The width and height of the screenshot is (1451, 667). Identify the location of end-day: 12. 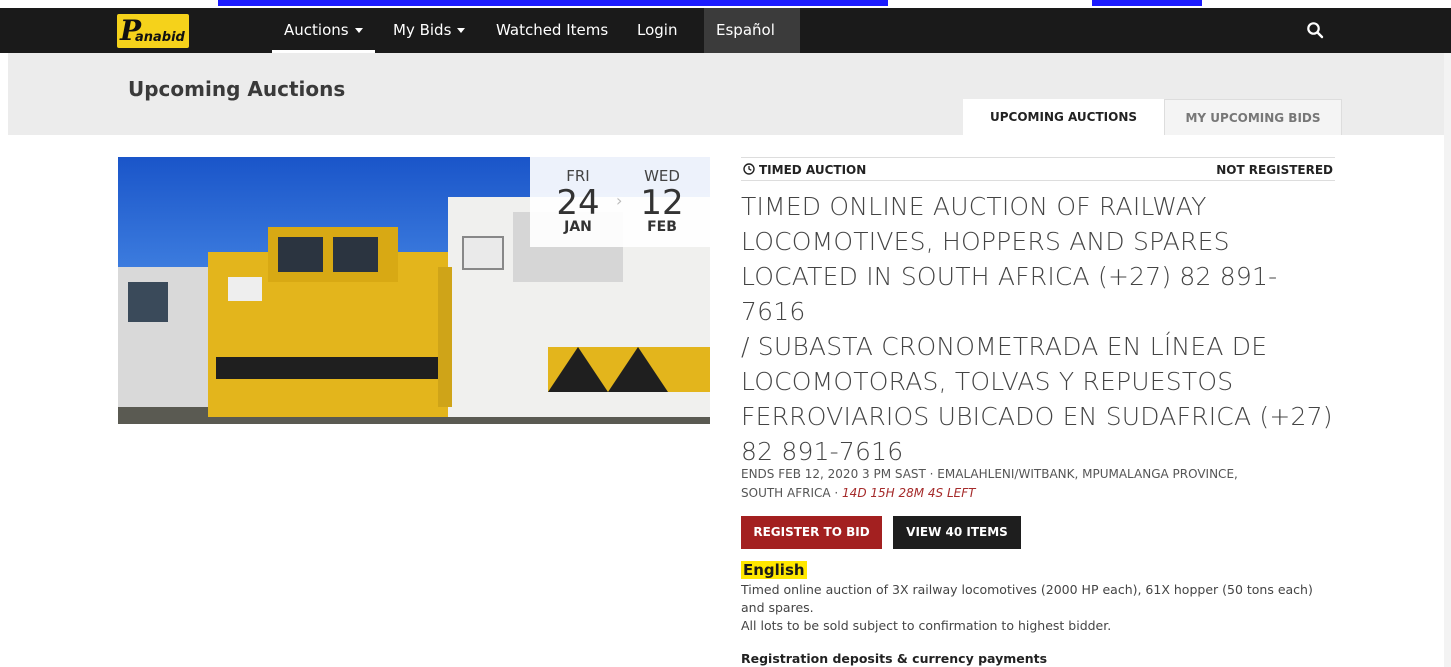
(662, 203).